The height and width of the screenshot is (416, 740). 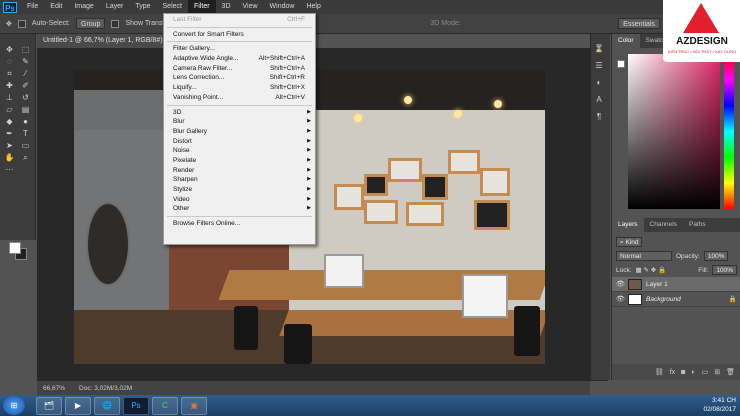 I want to click on menu-edit: Edit, so click(x=56, y=7).